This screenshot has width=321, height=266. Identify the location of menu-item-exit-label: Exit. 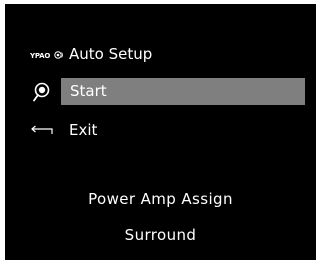
(83, 130).